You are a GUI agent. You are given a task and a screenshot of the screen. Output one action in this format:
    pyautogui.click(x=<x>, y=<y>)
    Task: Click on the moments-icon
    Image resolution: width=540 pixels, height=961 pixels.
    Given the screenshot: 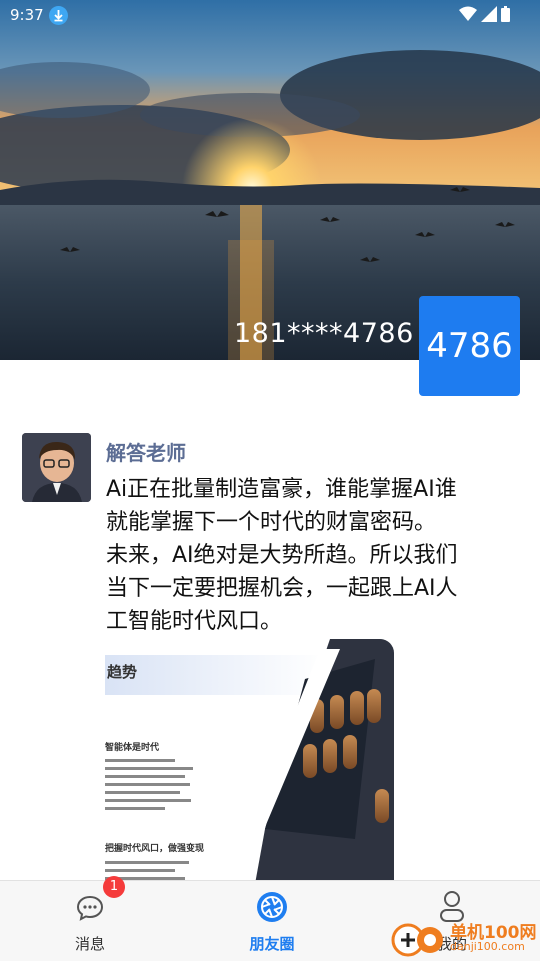 What is the action you would take?
    pyautogui.click(x=272, y=907)
    